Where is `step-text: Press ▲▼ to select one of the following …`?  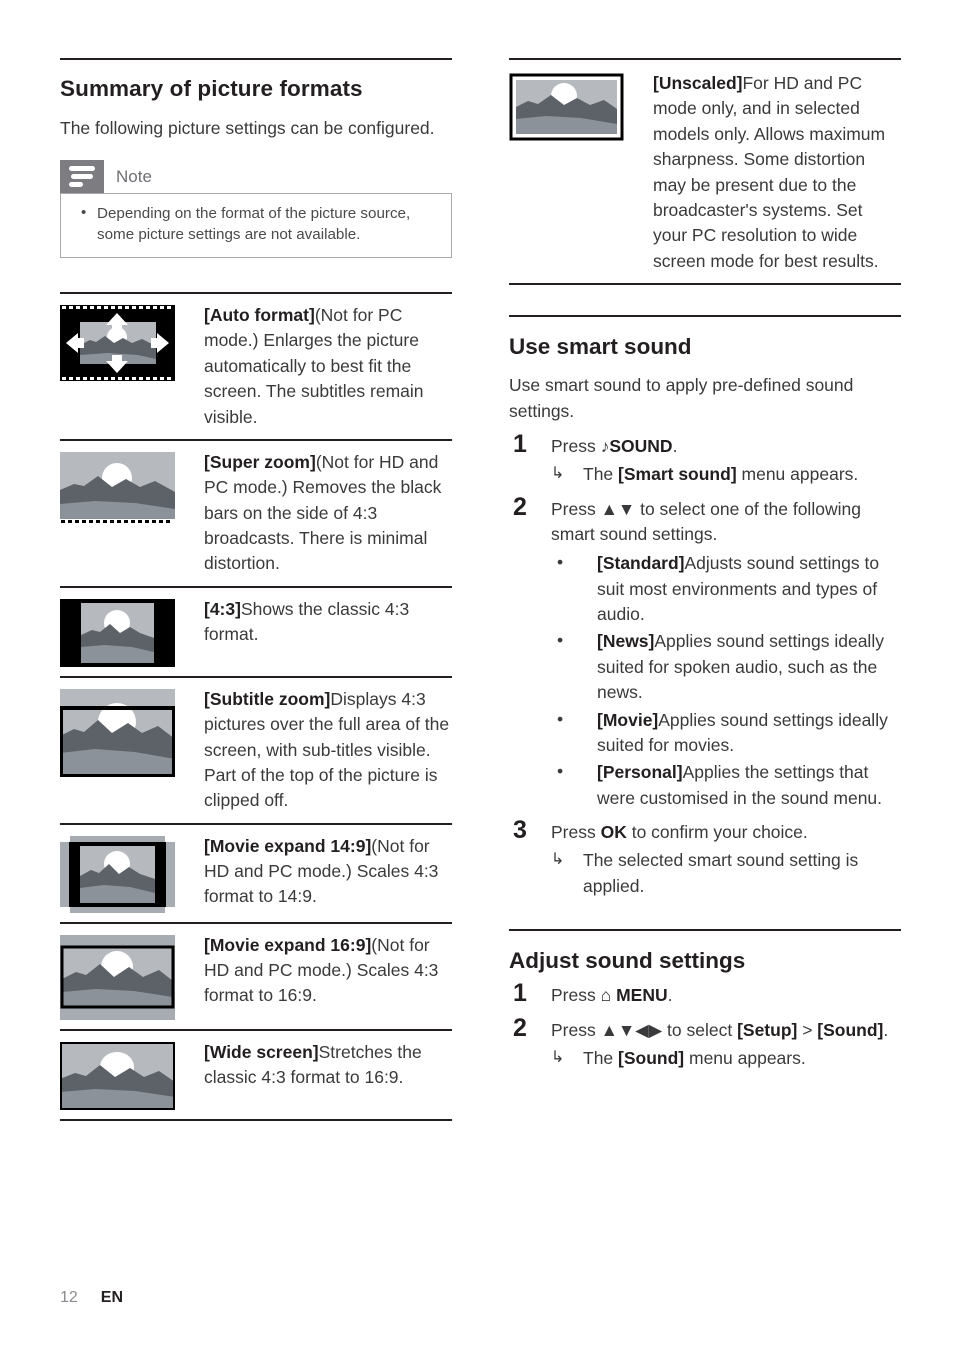 step-text: Press ▲▼ to select one of the following … is located at coordinates (706, 521).